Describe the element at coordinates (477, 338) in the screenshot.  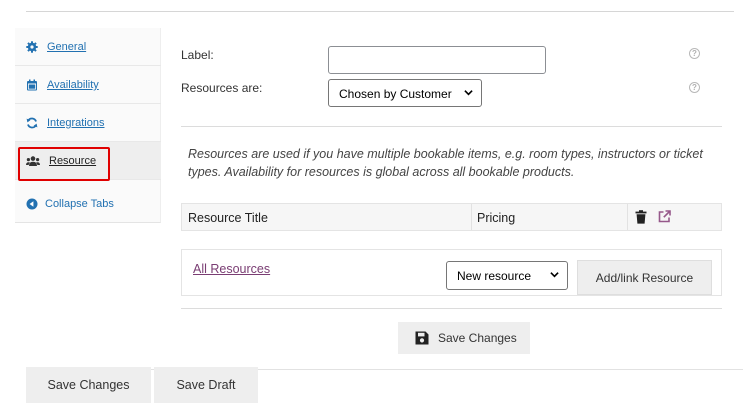
I see `save-changes-inner-label: Save Changes` at that location.